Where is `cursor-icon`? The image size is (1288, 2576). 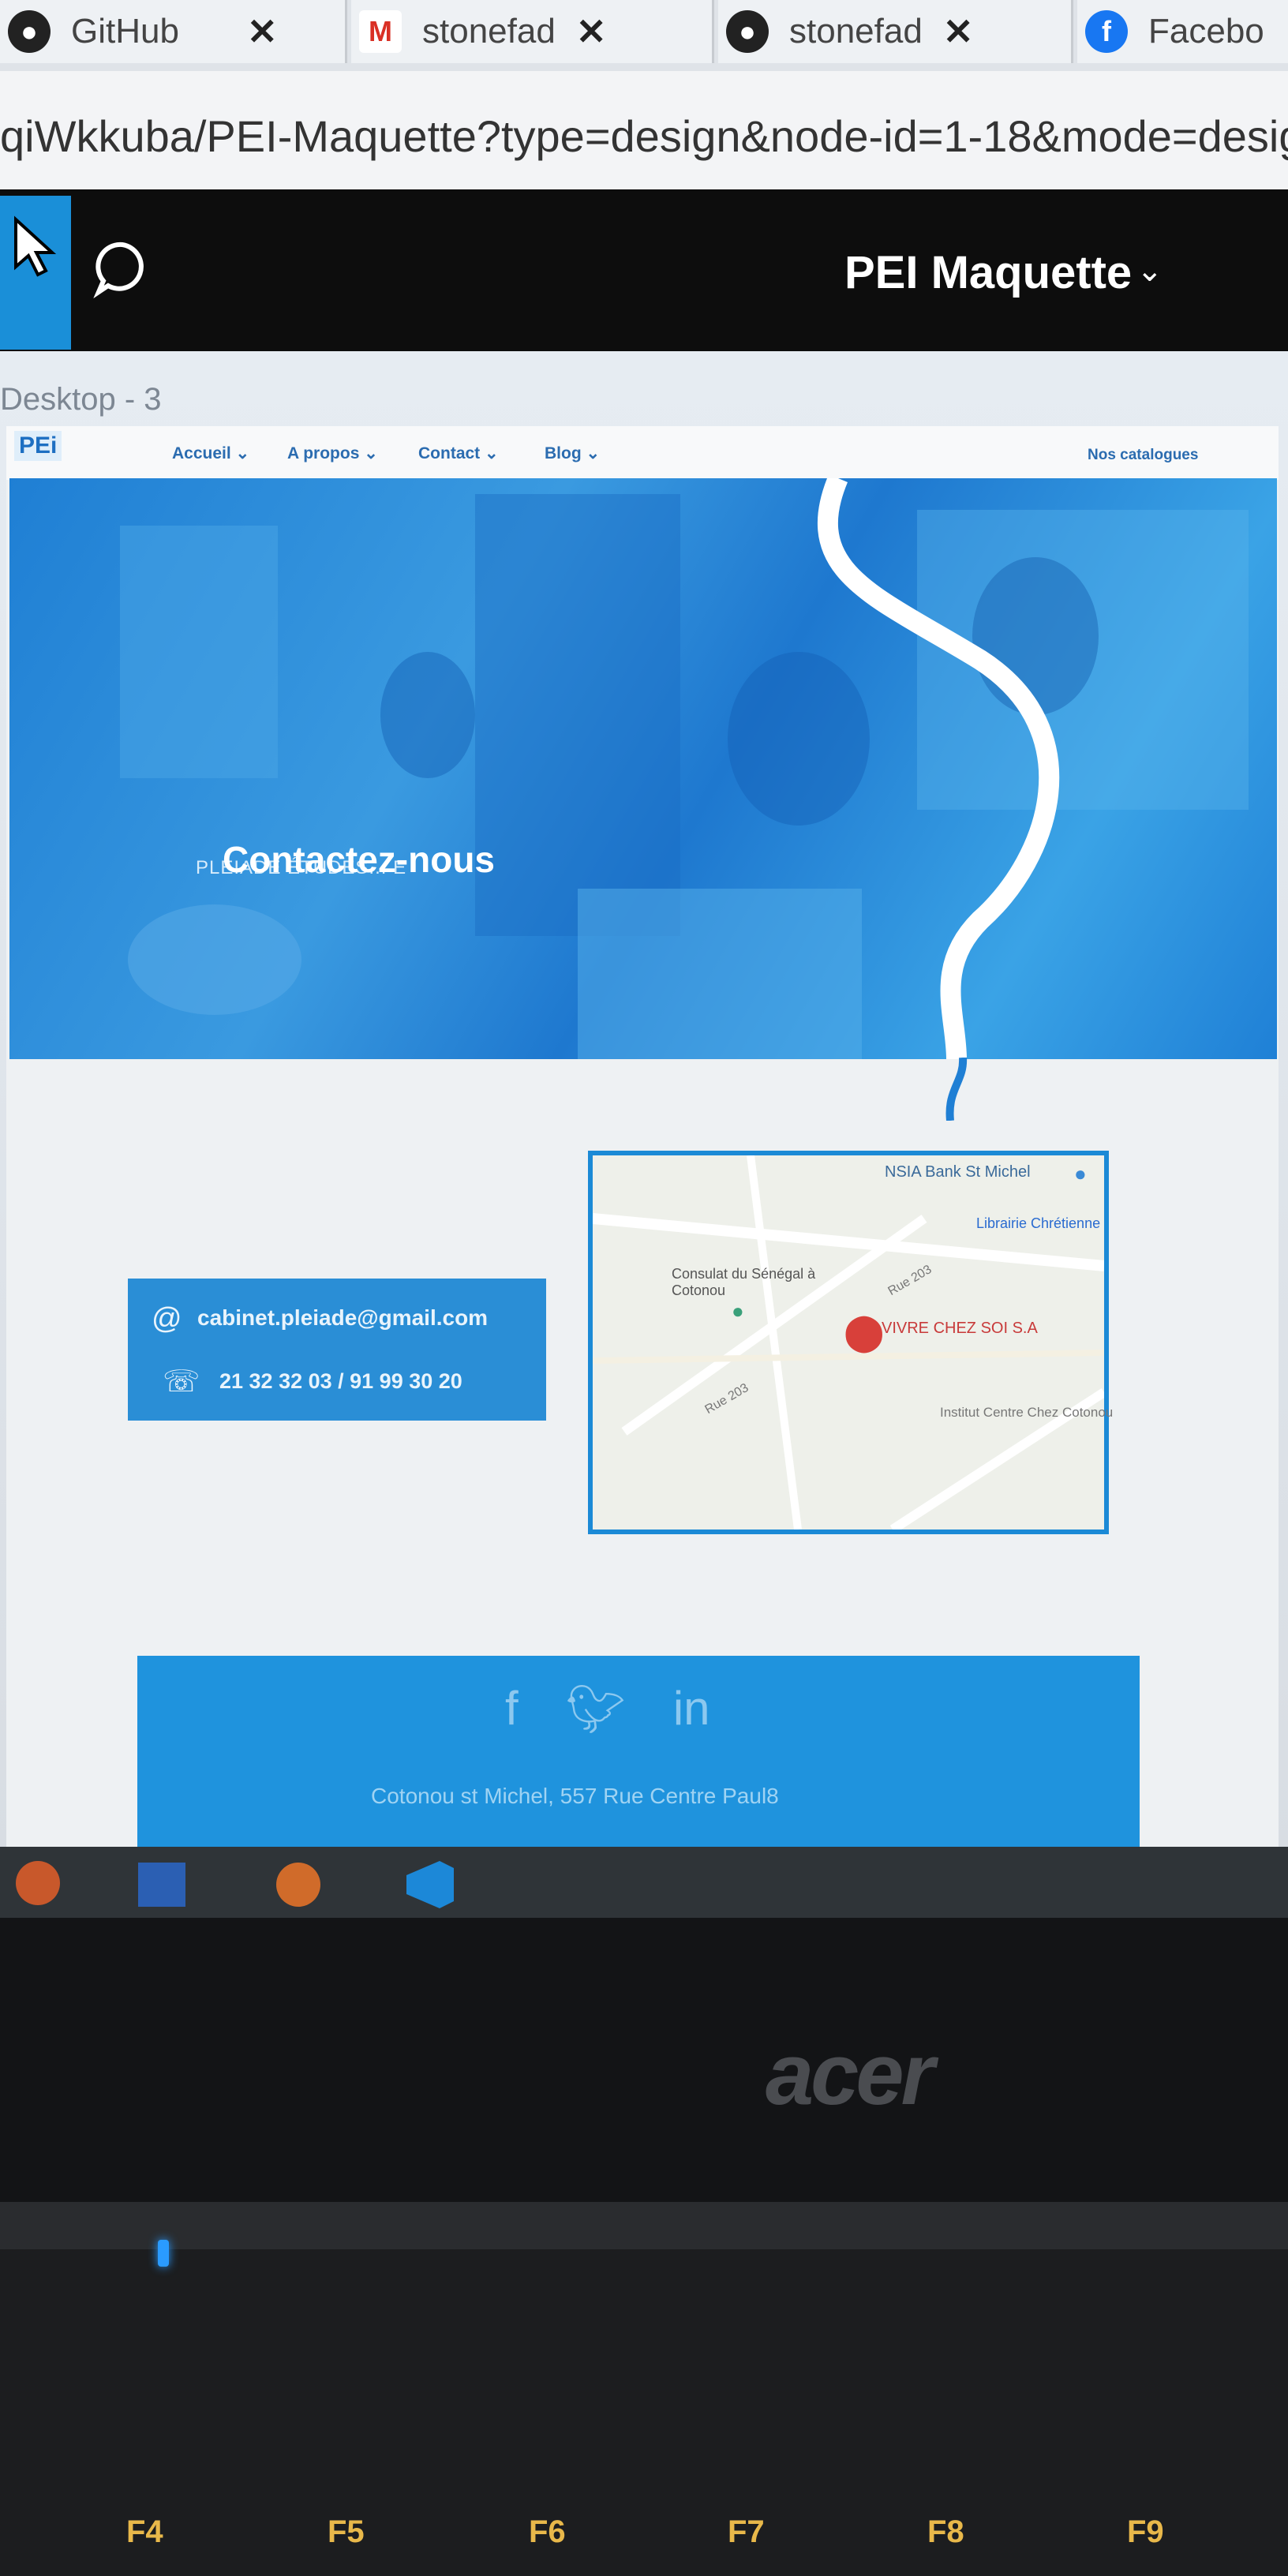
cursor-icon is located at coordinates (35, 246).